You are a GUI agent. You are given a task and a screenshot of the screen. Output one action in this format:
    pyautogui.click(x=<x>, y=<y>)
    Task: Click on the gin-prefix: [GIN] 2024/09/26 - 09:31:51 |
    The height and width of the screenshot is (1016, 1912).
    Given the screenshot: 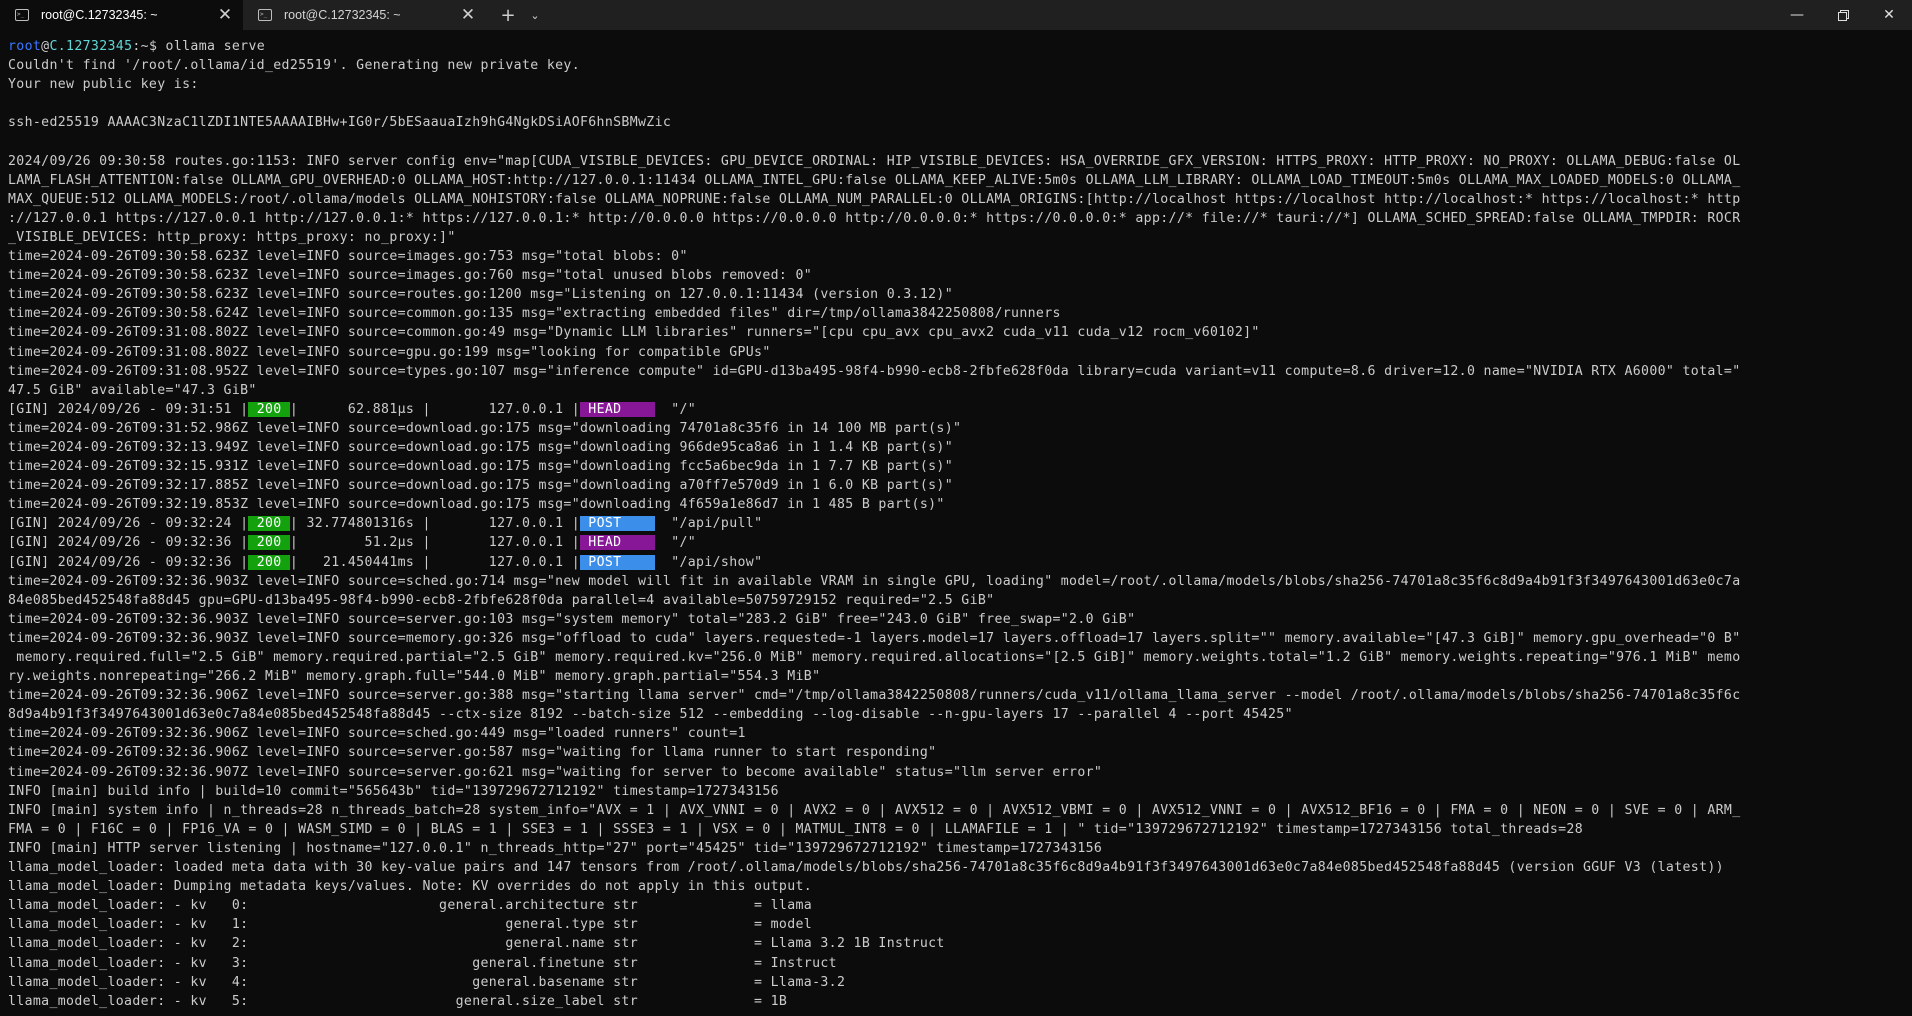 What is the action you would take?
    pyautogui.click(x=128, y=409)
    